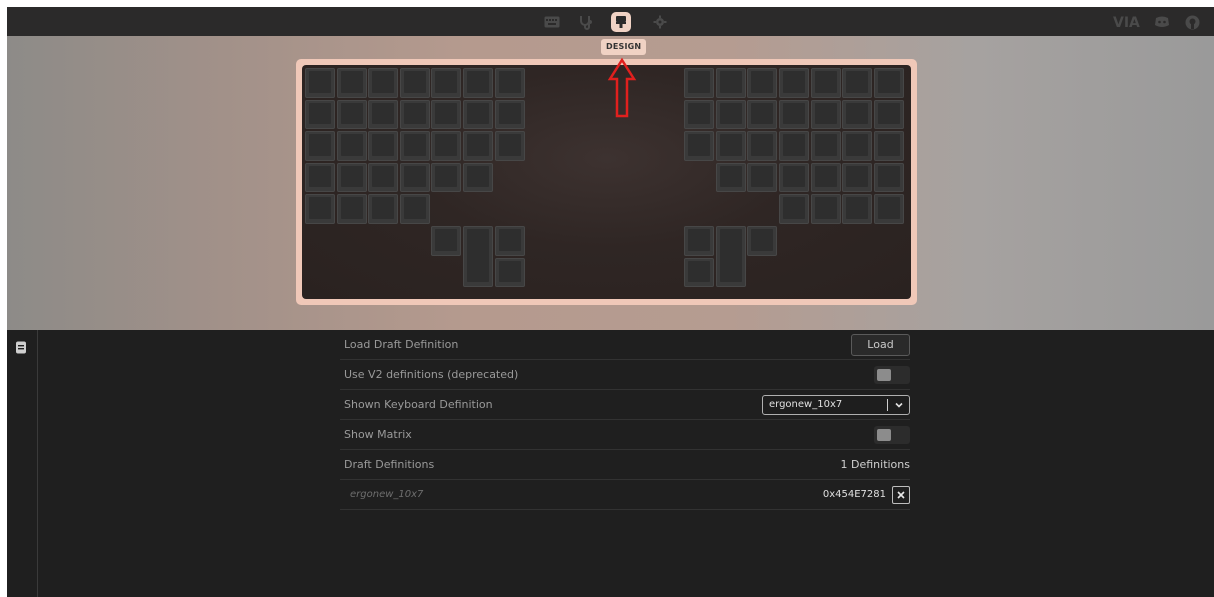 This screenshot has width=1214, height=597. What do you see at coordinates (1192, 22) in the screenshot?
I see `github-icon` at bounding box center [1192, 22].